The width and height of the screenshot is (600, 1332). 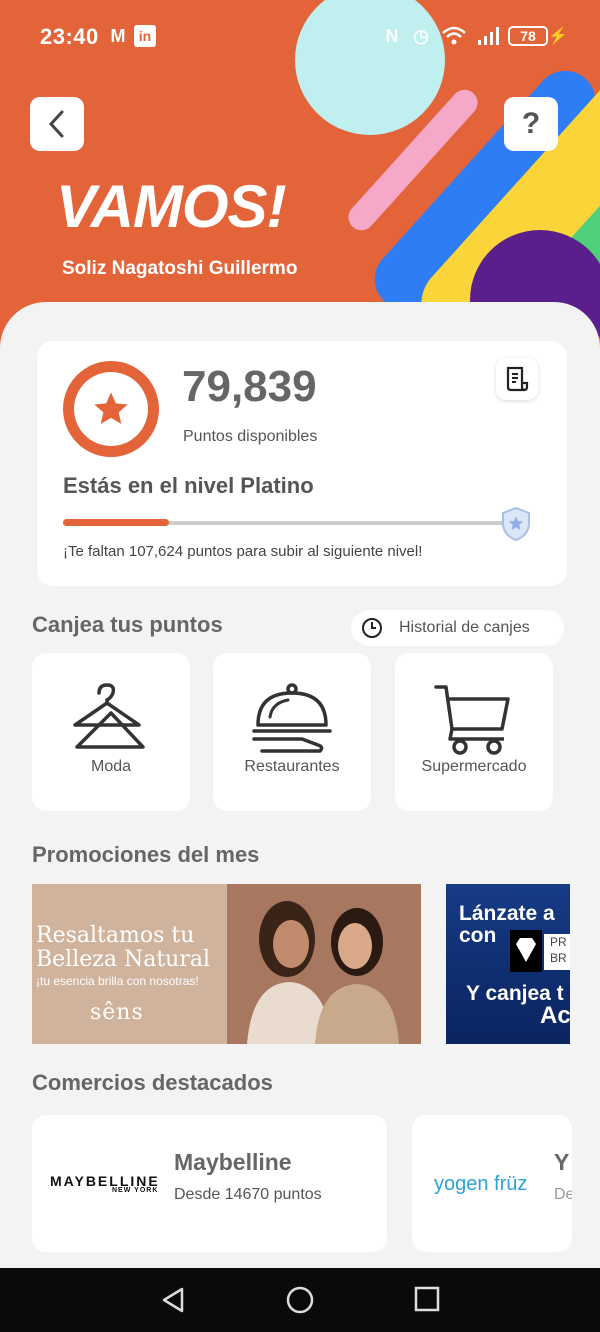 What do you see at coordinates (188, 485) in the screenshot?
I see `level-text: Estás en el nivel Platino` at bounding box center [188, 485].